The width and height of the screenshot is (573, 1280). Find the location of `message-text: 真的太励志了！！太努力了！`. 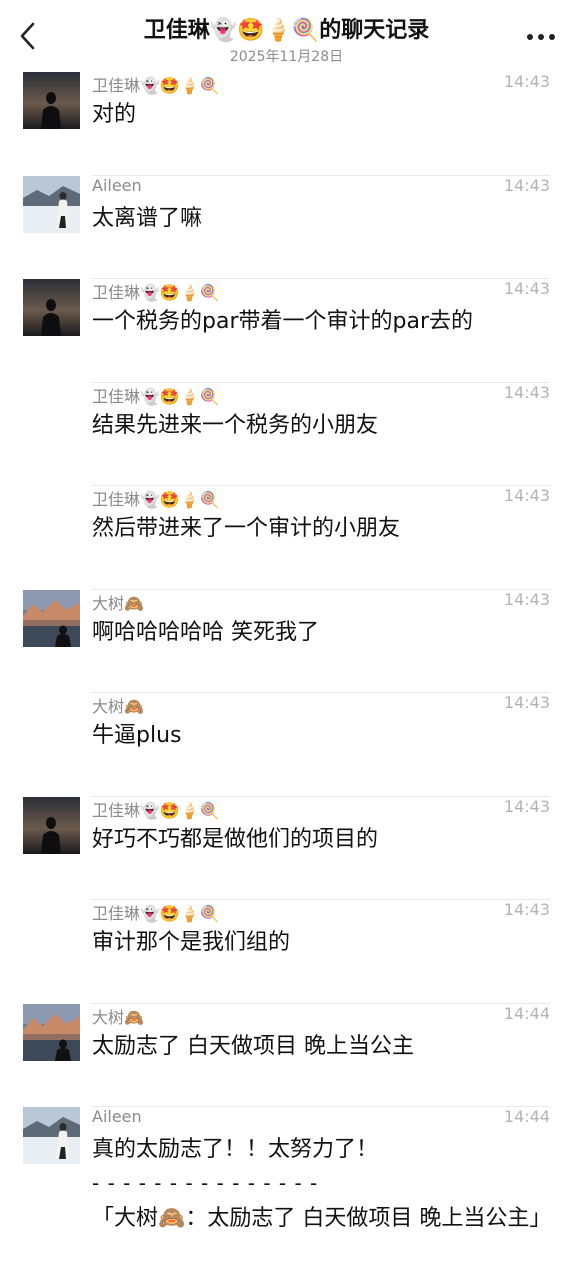

message-text: 真的太励志了！！太努力了！ is located at coordinates (235, 1149).